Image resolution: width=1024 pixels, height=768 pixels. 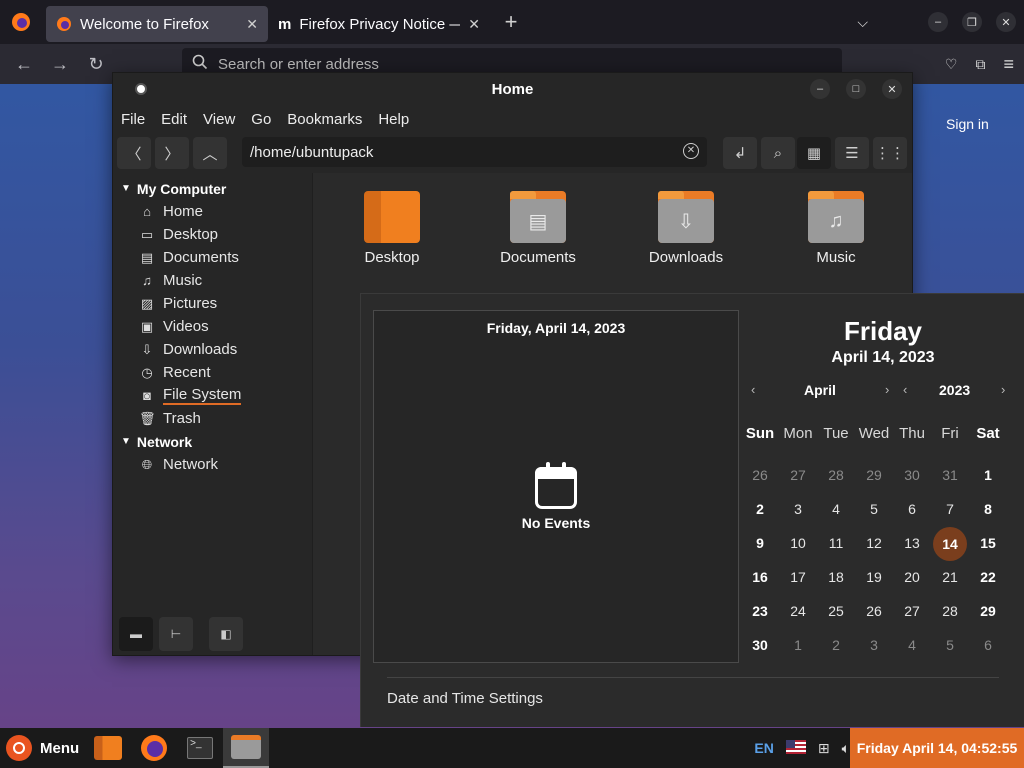 I want to click on calendar-day: 17, so click(x=798, y=577).